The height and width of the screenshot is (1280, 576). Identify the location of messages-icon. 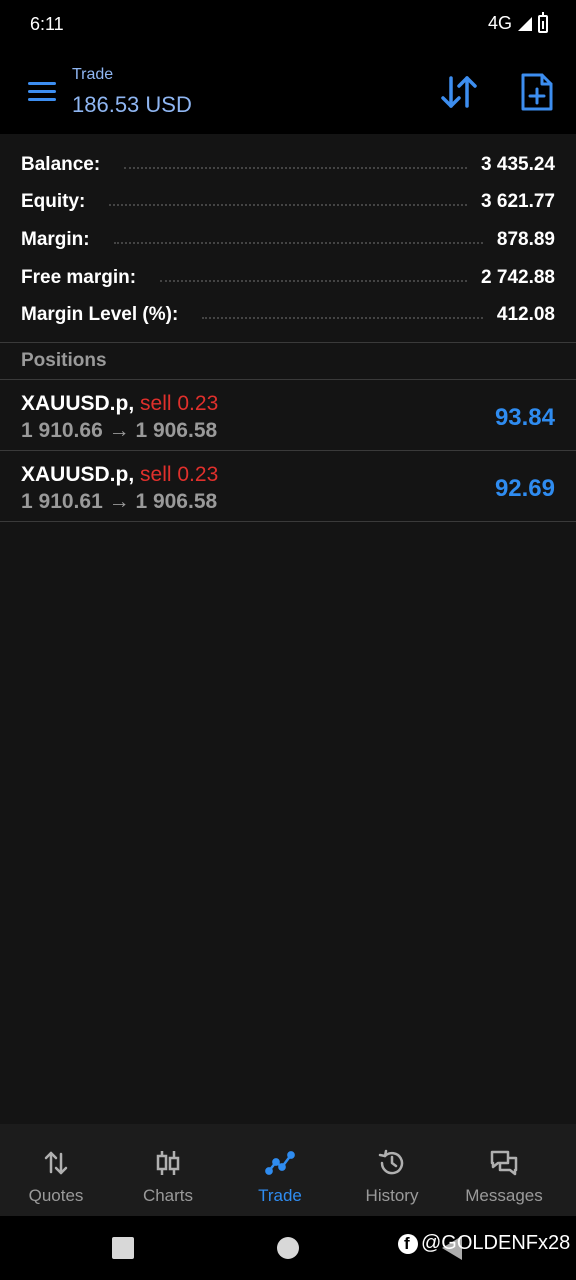
(504, 1163).